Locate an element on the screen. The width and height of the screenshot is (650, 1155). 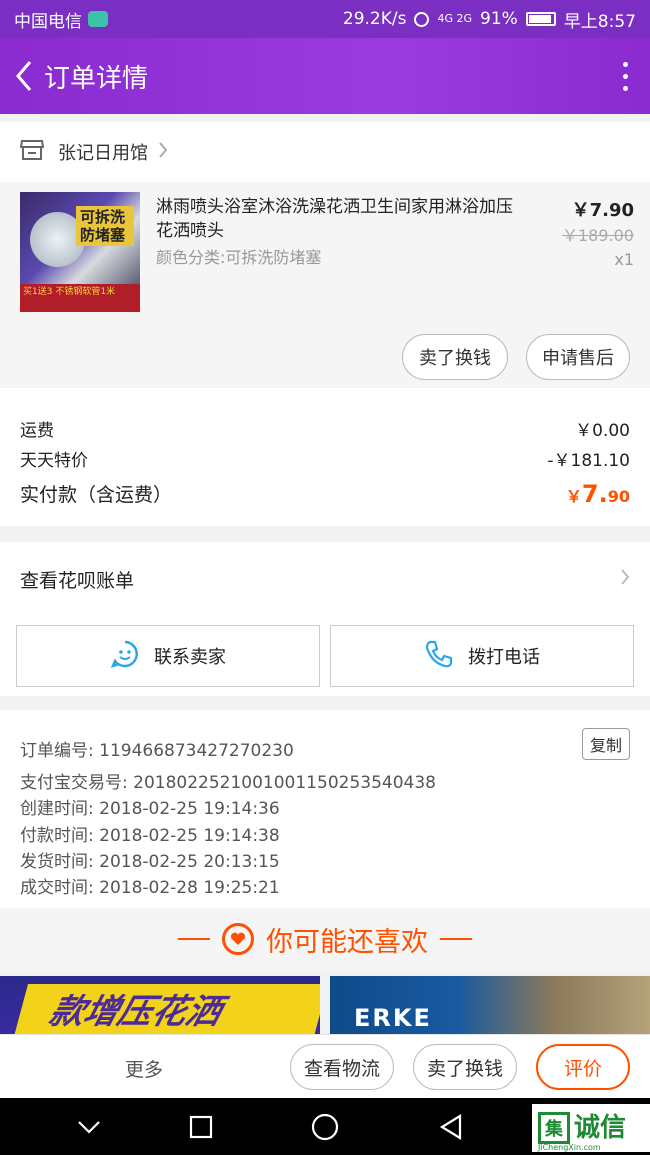
call-phone-label: 拨打电话 is located at coordinates (504, 657).